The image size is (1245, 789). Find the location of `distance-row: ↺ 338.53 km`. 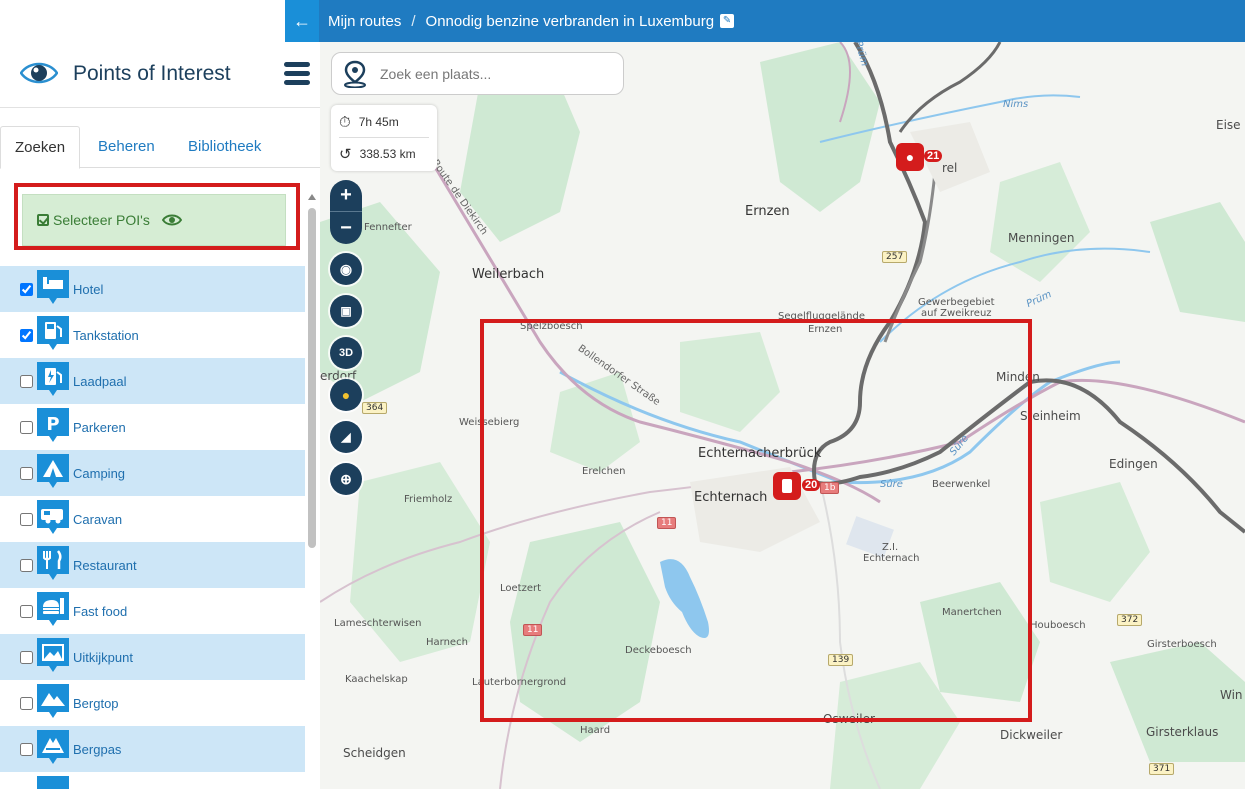

distance-row: ↺ 338.53 km is located at coordinates (377, 154).